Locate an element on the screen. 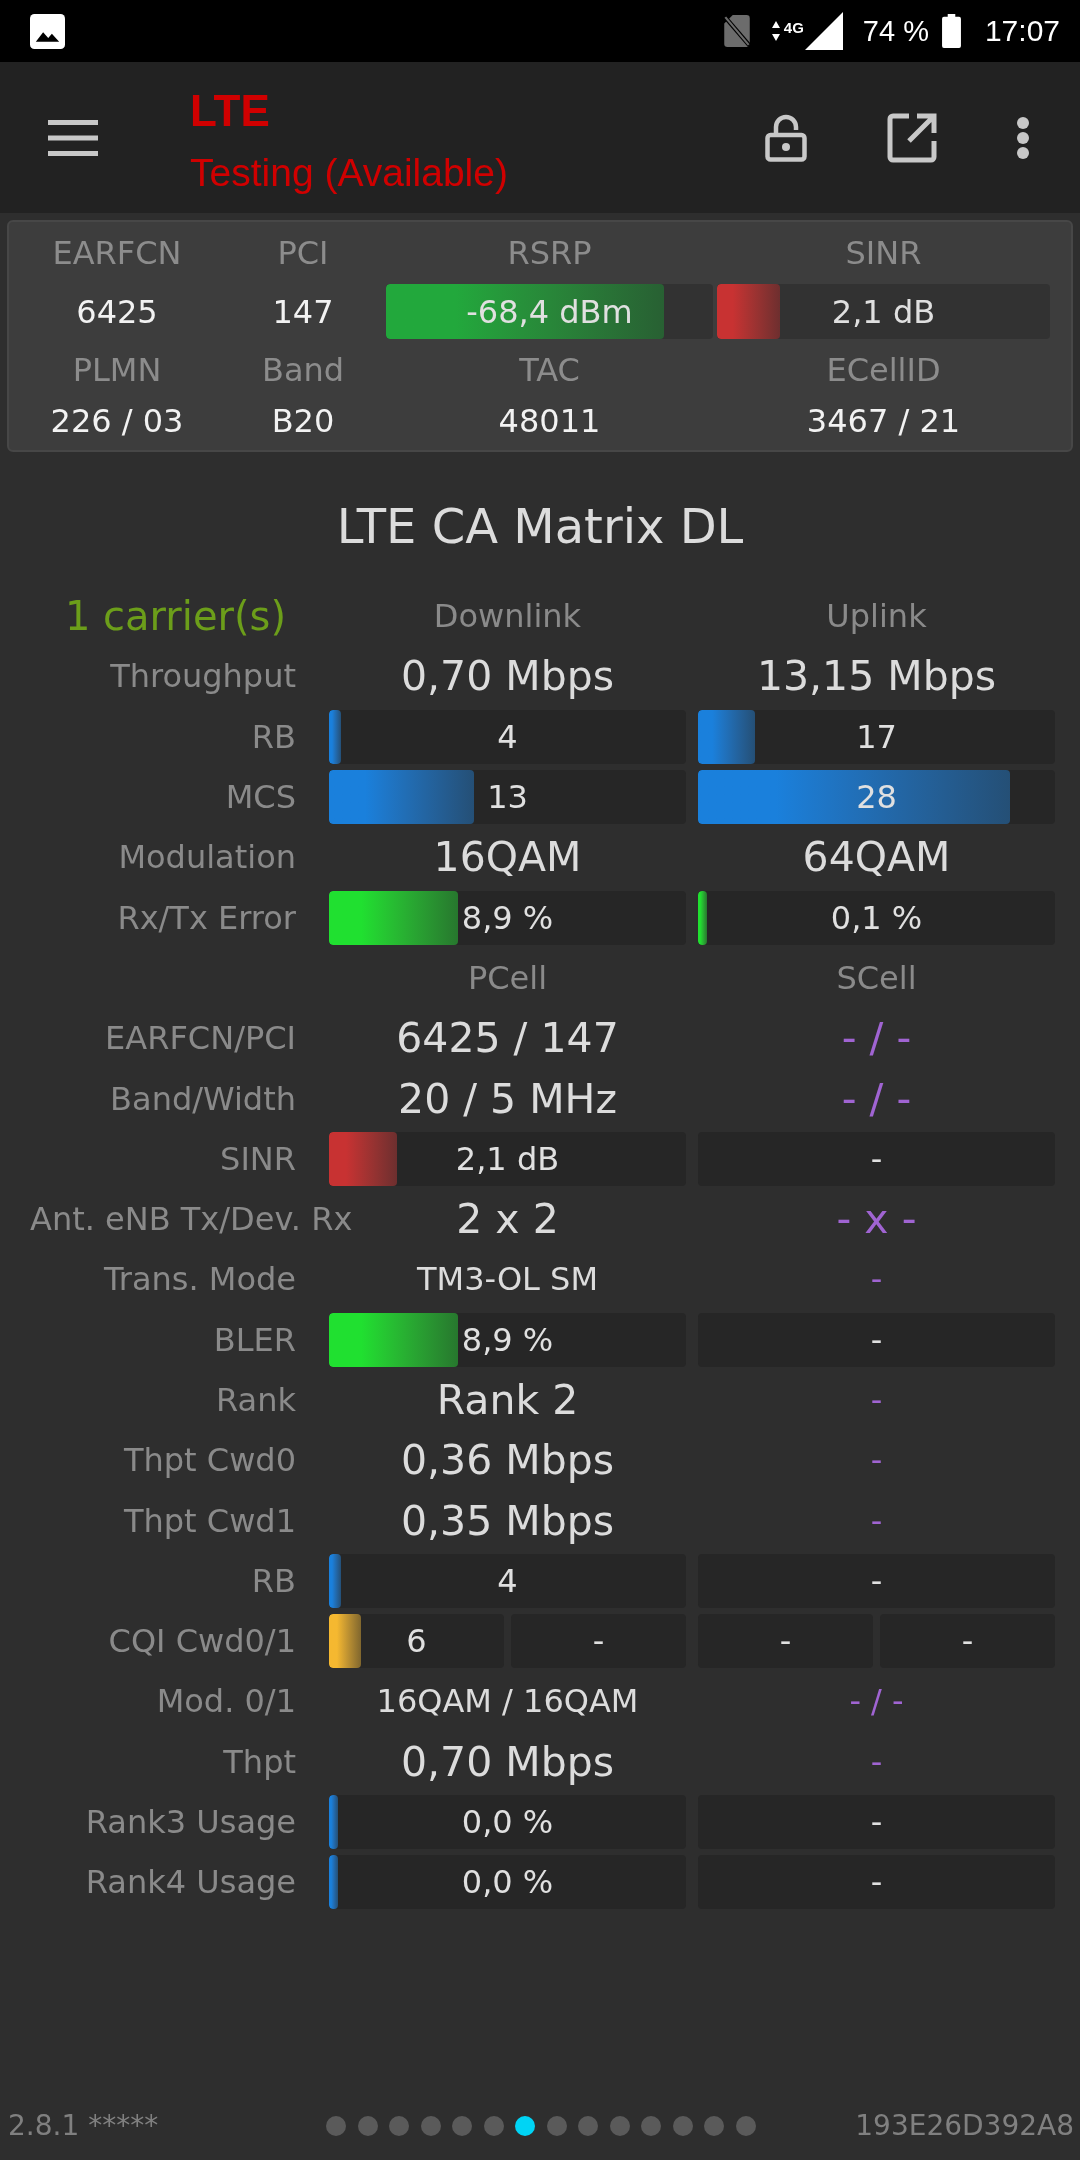 This screenshot has width=1080, height=2160. network-type-label: 4G is located at coordinates (793, 28).